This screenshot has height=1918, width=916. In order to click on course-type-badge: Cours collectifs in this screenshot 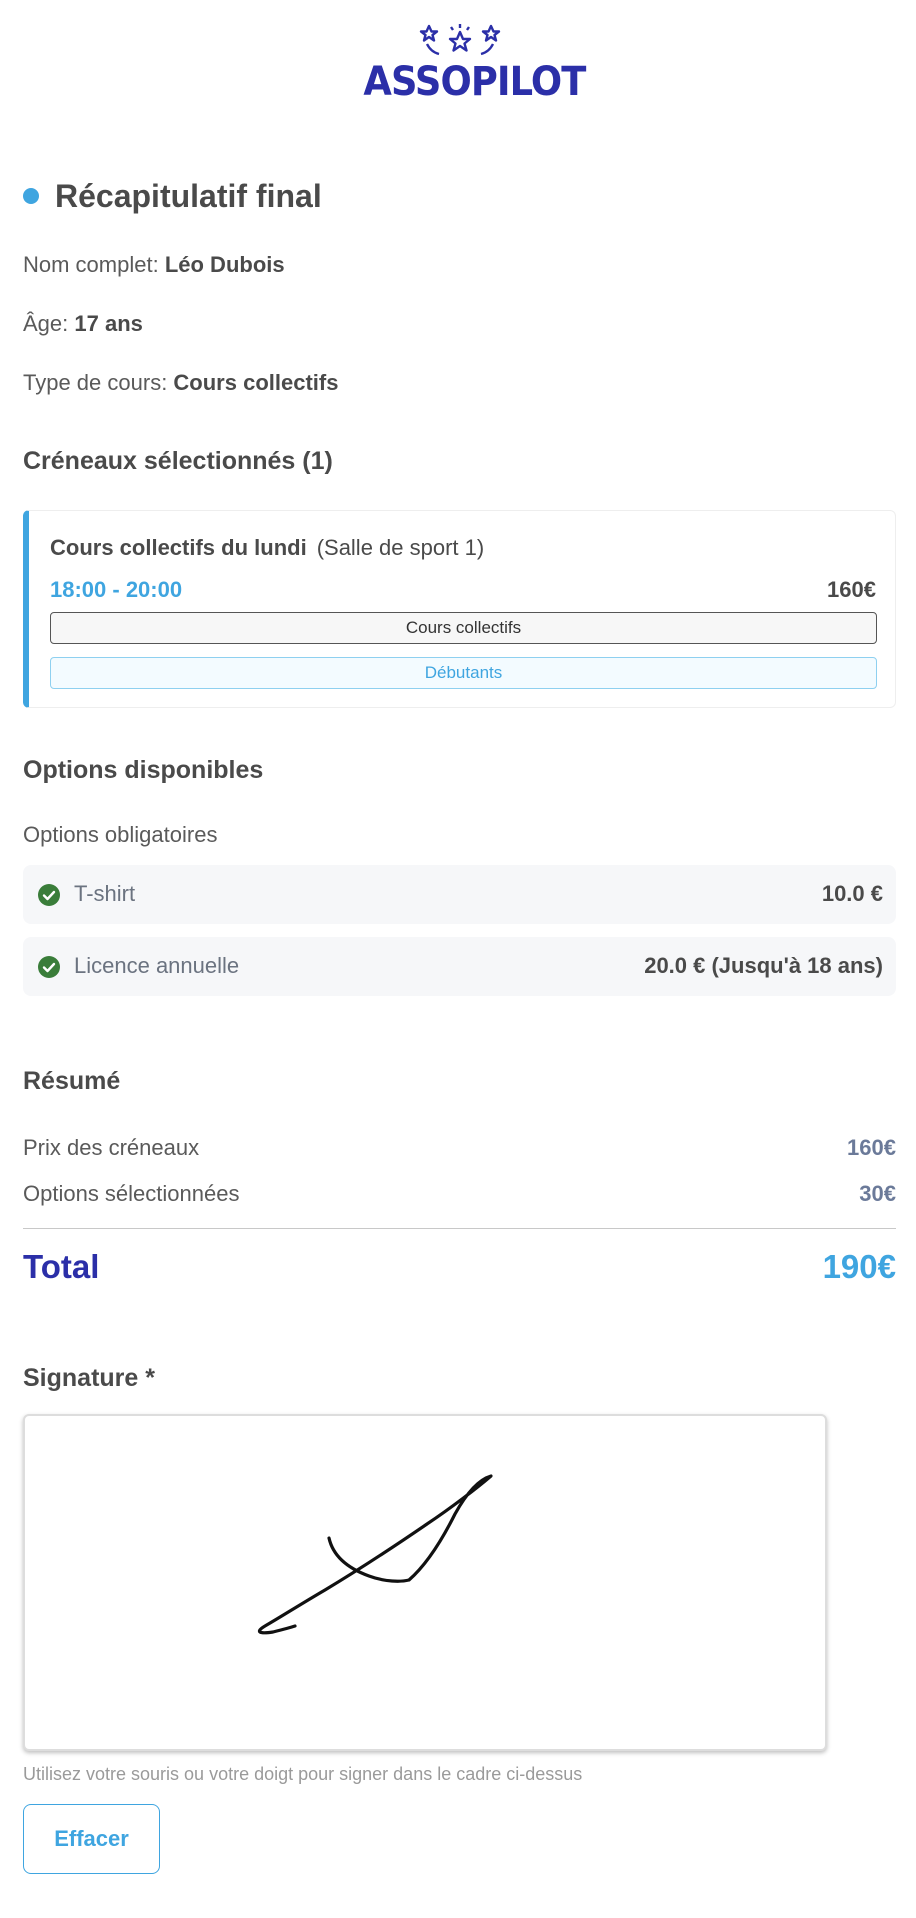, I will do `click(463, 628)`.